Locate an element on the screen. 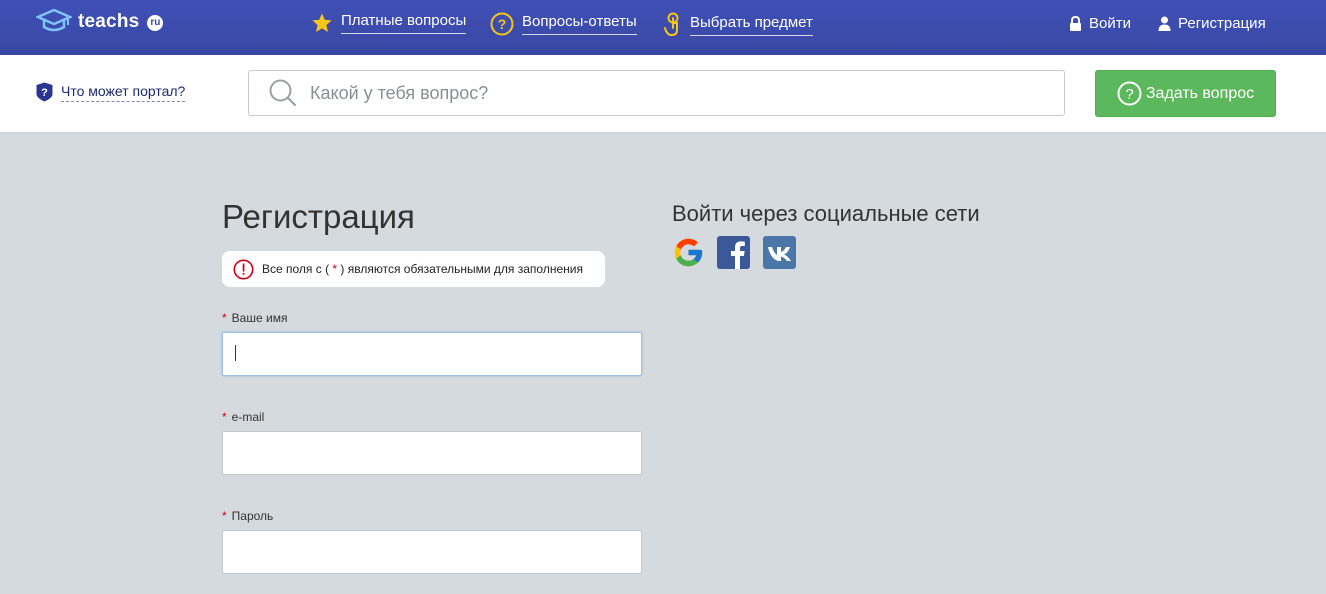 The image size is (1326, 594). search-box is located at coordinates (656, 93).